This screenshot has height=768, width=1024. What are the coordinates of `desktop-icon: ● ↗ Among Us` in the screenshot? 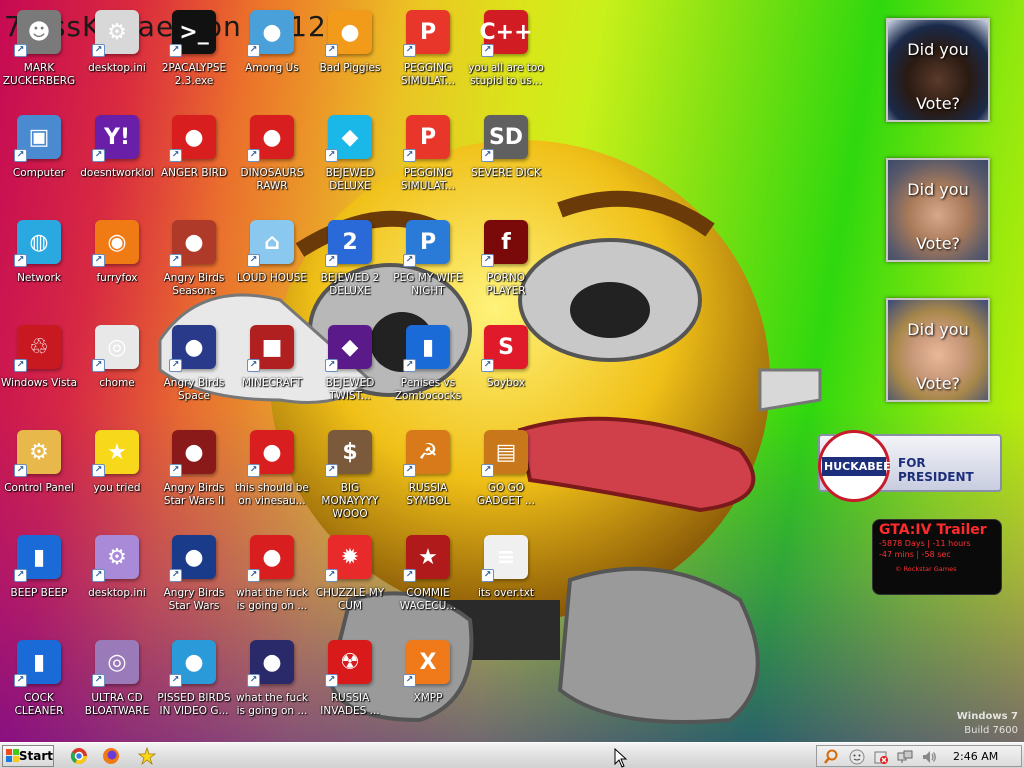 It's located at (272, 56).